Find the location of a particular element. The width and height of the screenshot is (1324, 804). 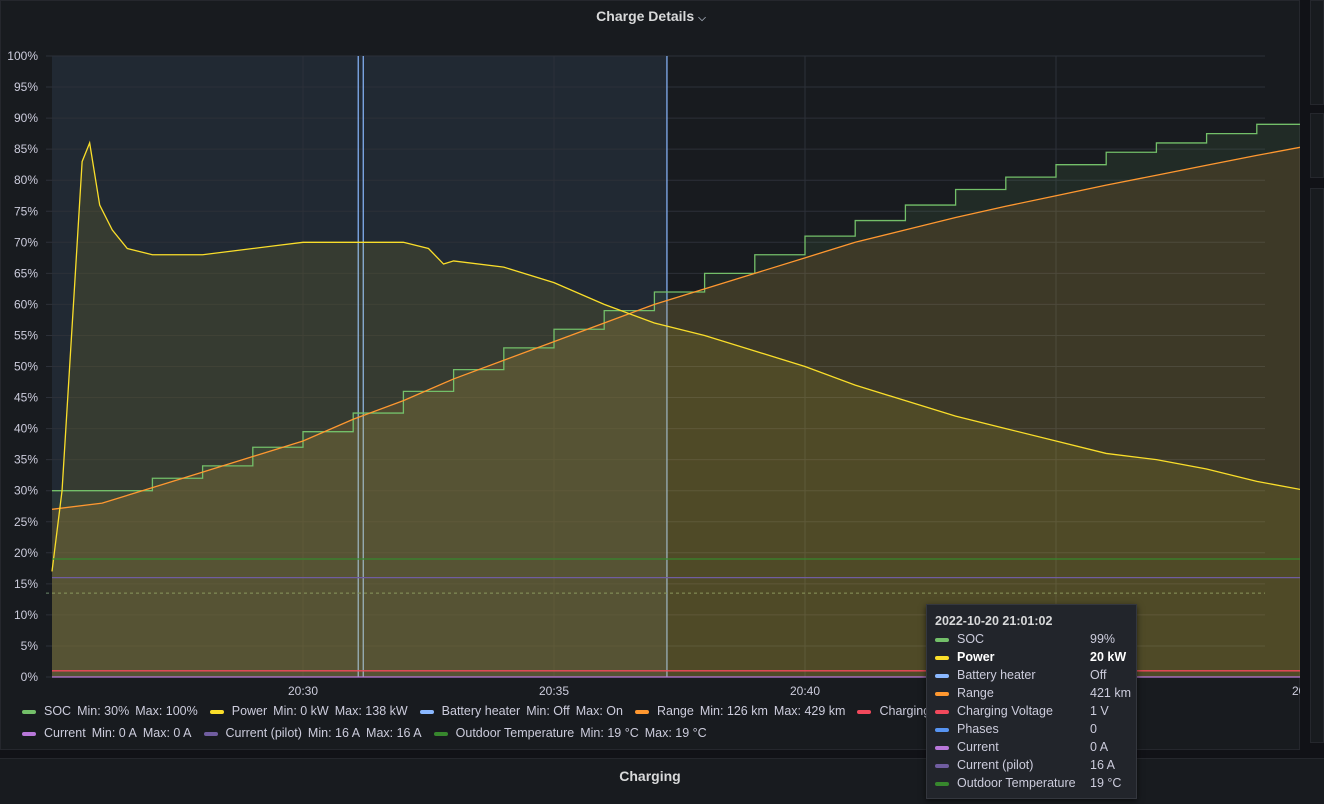

tooltip-series-name: Battery heater is located at coordinates (996, 675).